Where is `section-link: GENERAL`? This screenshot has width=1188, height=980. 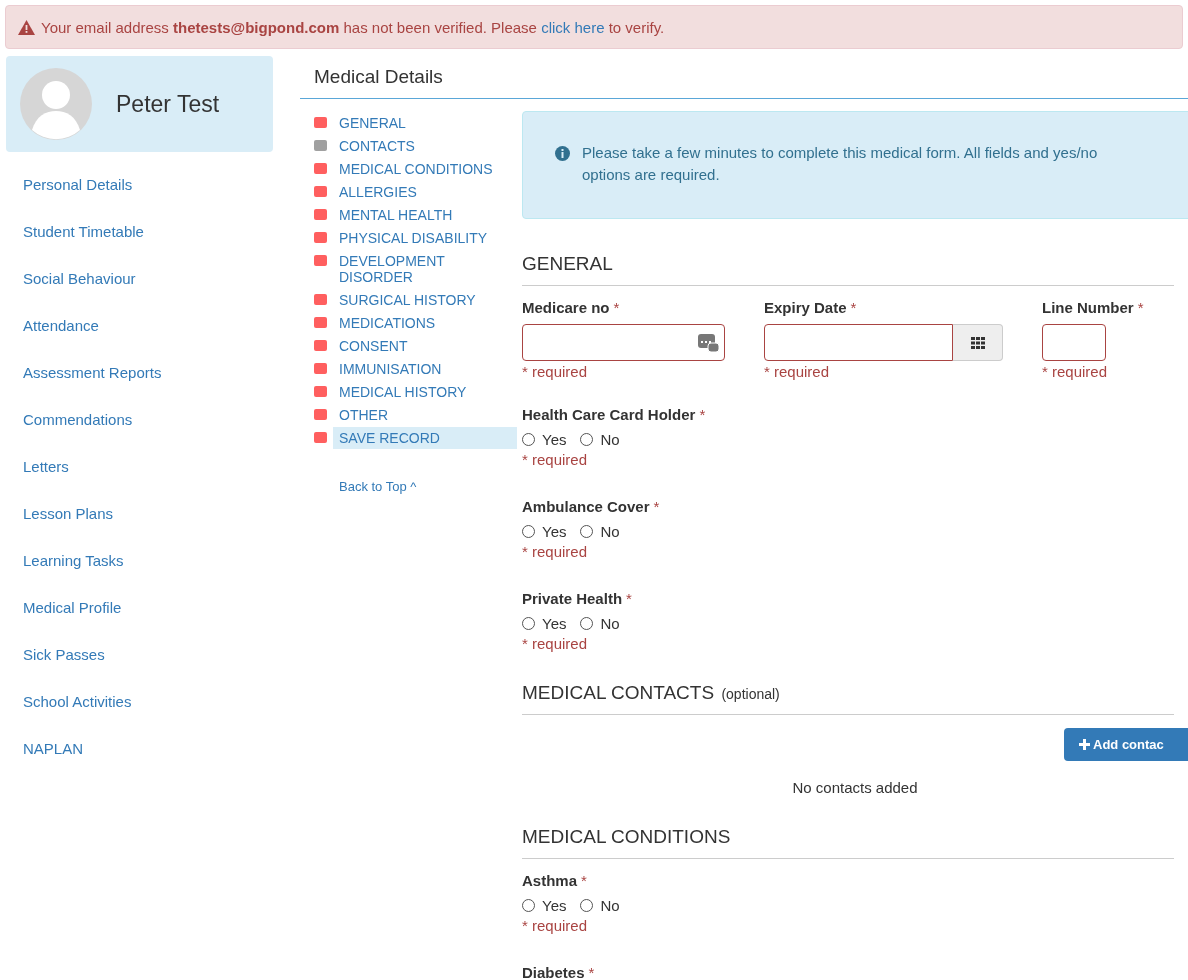 section-link: GENERAL is located at coordinates (425, 123).